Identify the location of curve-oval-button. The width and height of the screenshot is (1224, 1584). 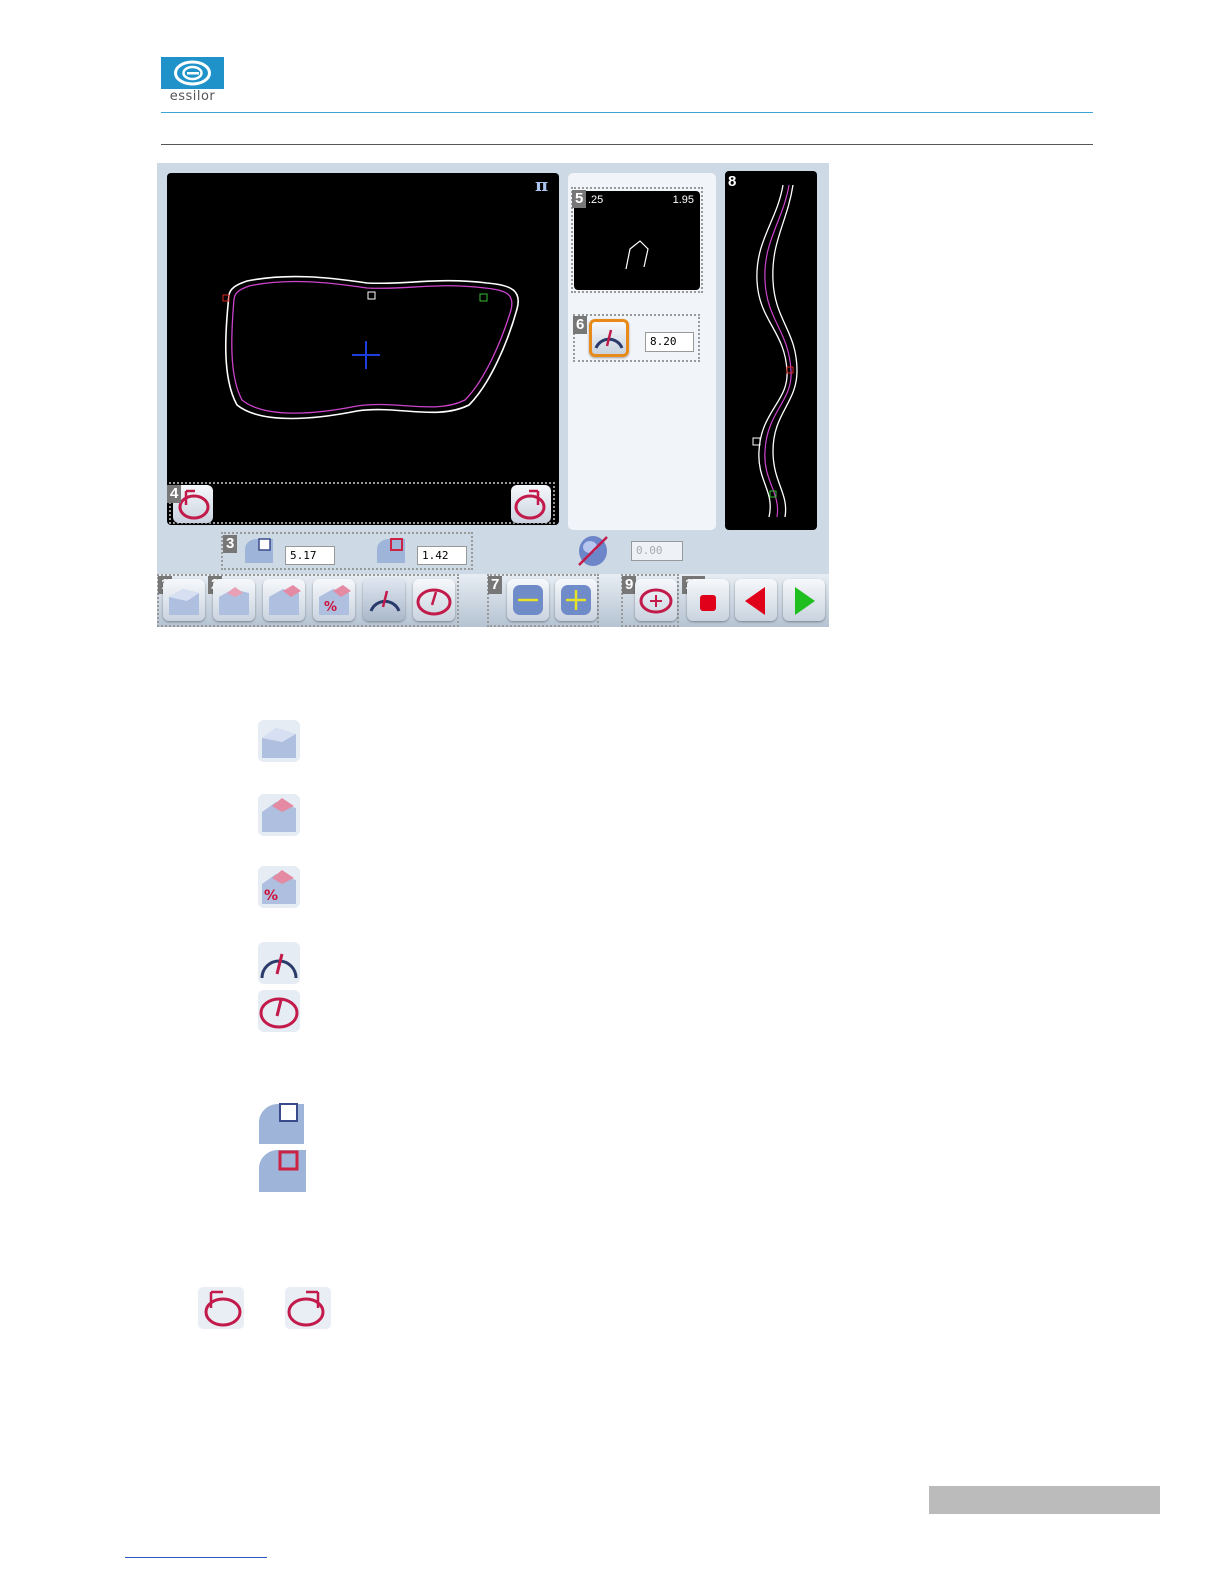
(434, 600).